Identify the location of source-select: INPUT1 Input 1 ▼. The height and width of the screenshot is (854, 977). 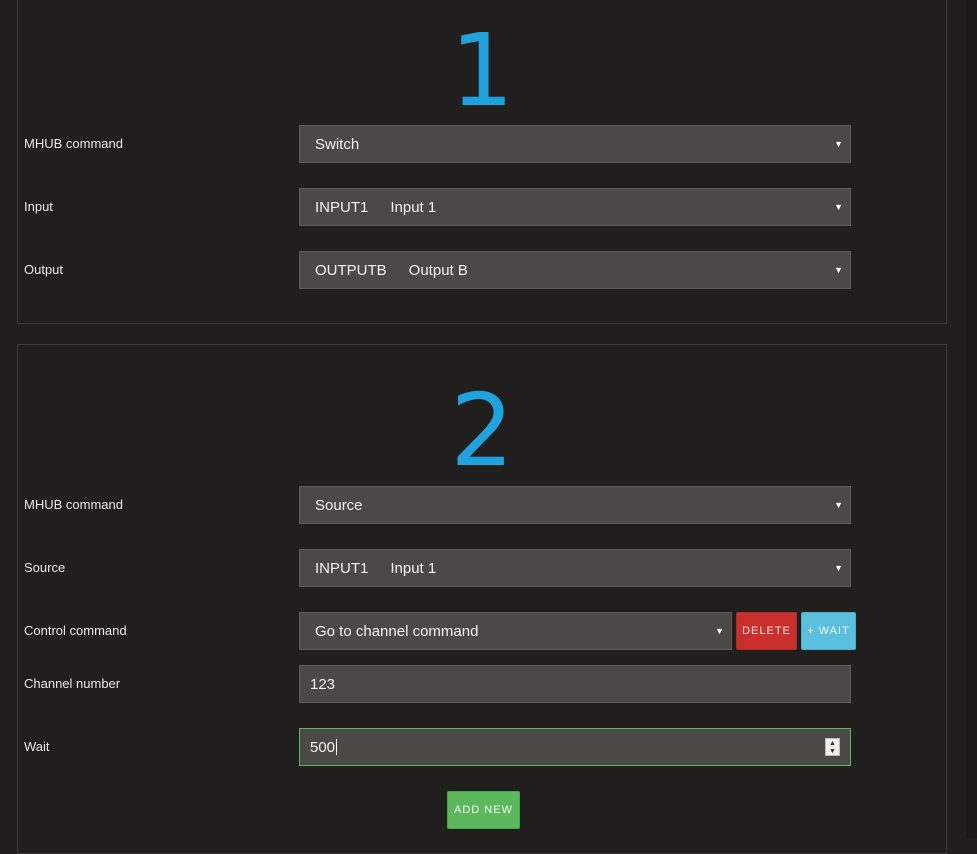
(575, 568).